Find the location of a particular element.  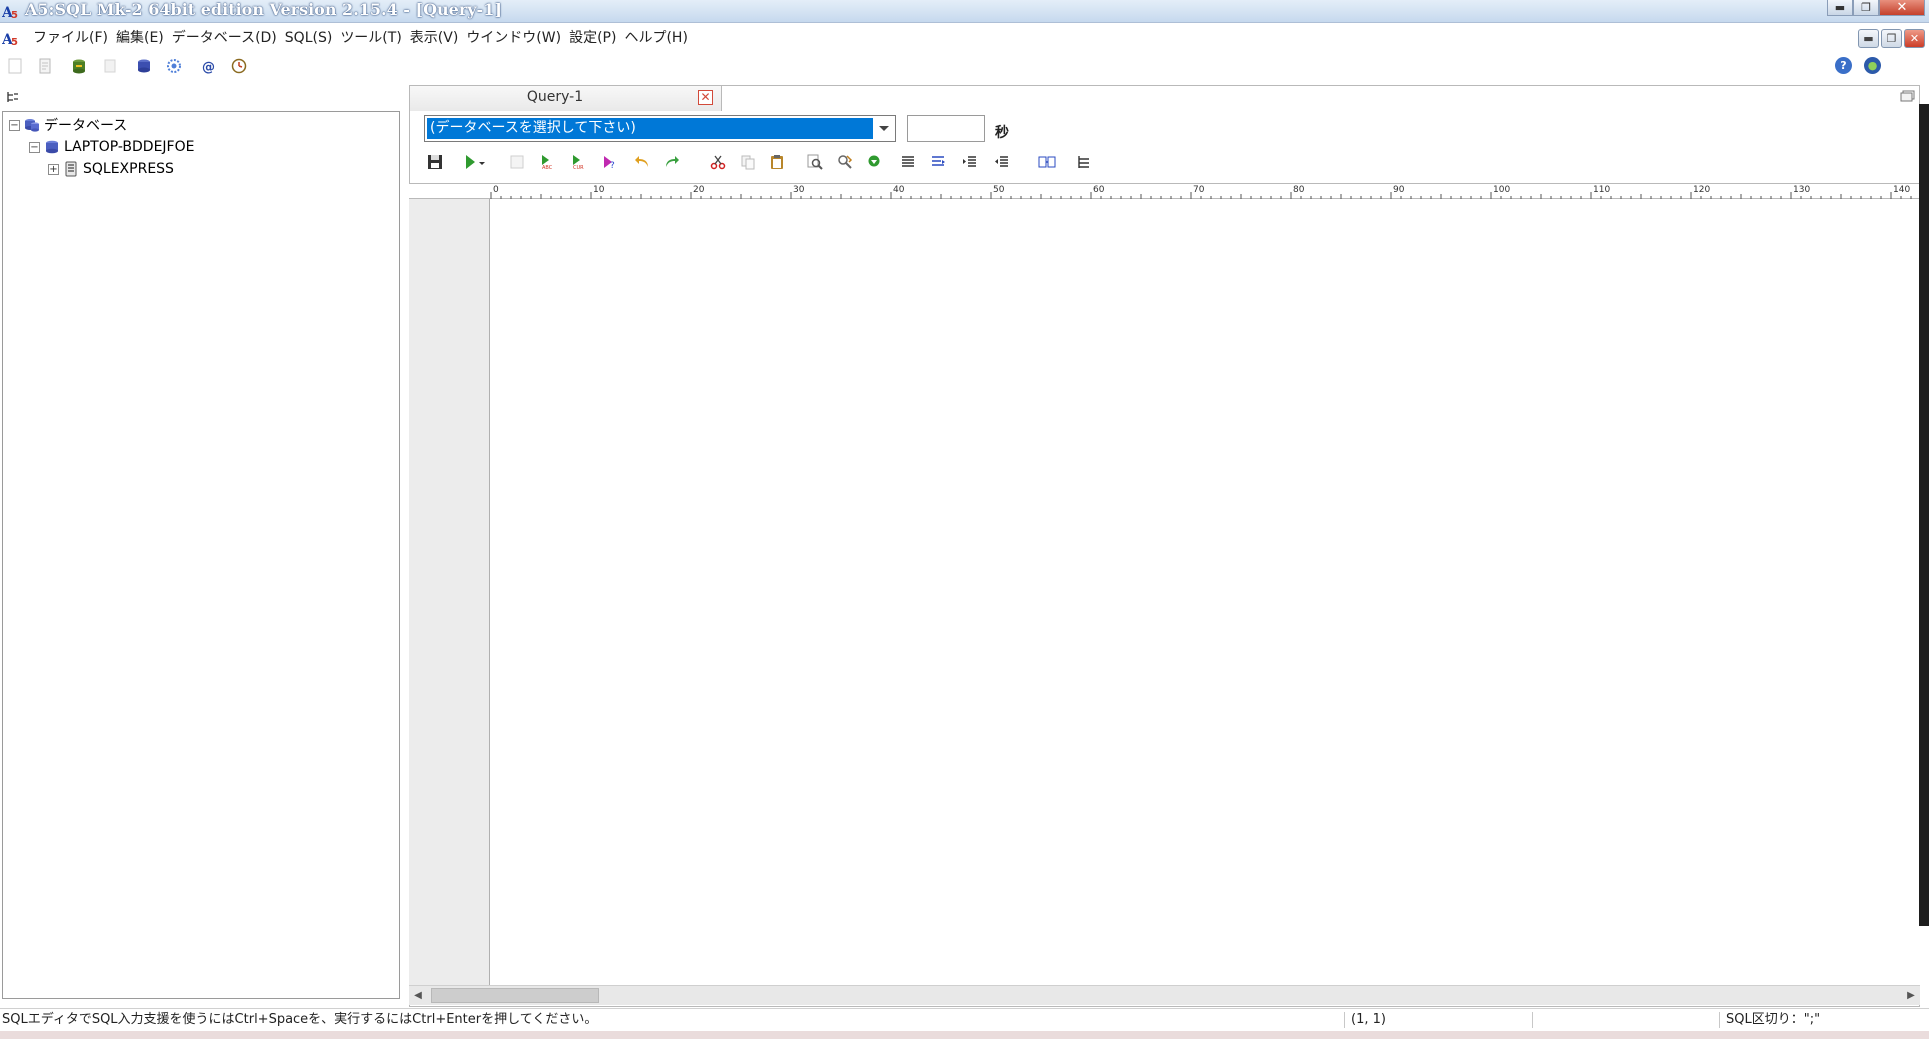

menu-view: 表示(V) is located at coordinates (434, 38).